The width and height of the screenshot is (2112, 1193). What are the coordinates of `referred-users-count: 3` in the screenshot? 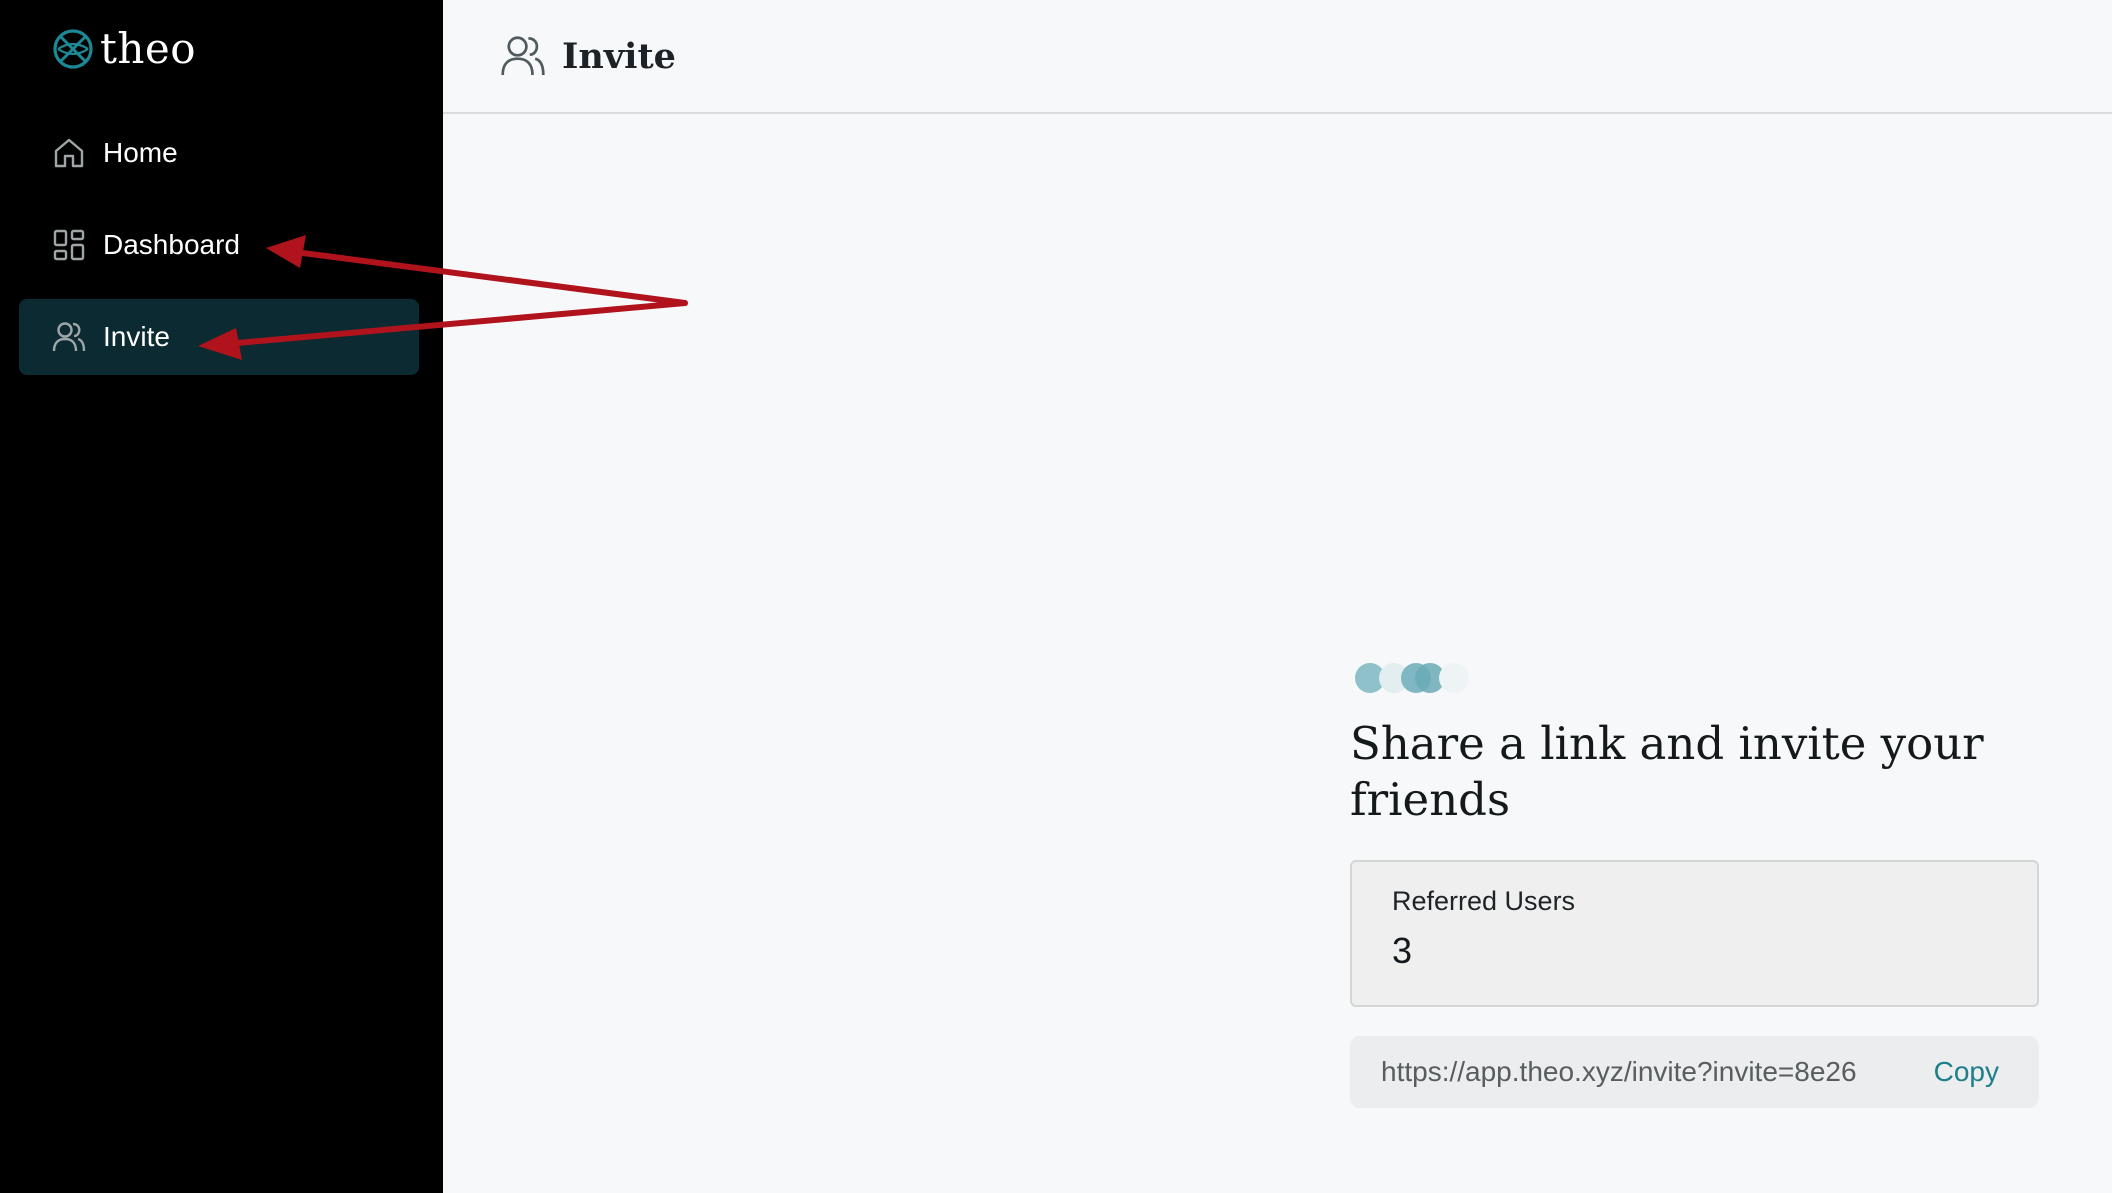 It's located at (1402, 950).